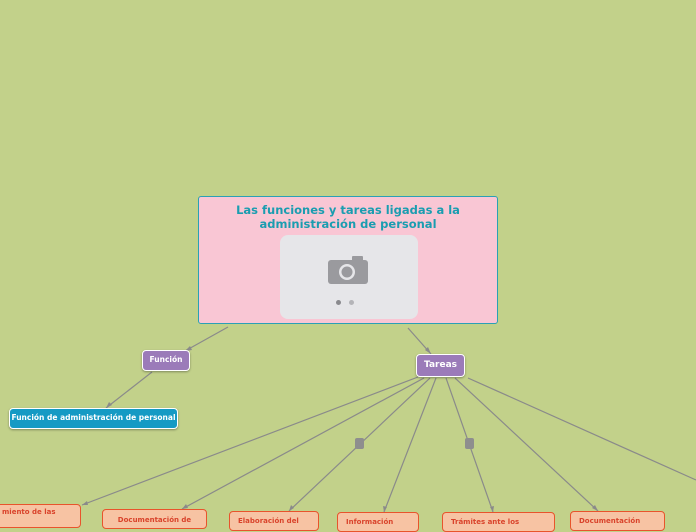 This screenshot has width=696, height=532. I want to click on node-tareas-child: Documentación, so click(617, 521).